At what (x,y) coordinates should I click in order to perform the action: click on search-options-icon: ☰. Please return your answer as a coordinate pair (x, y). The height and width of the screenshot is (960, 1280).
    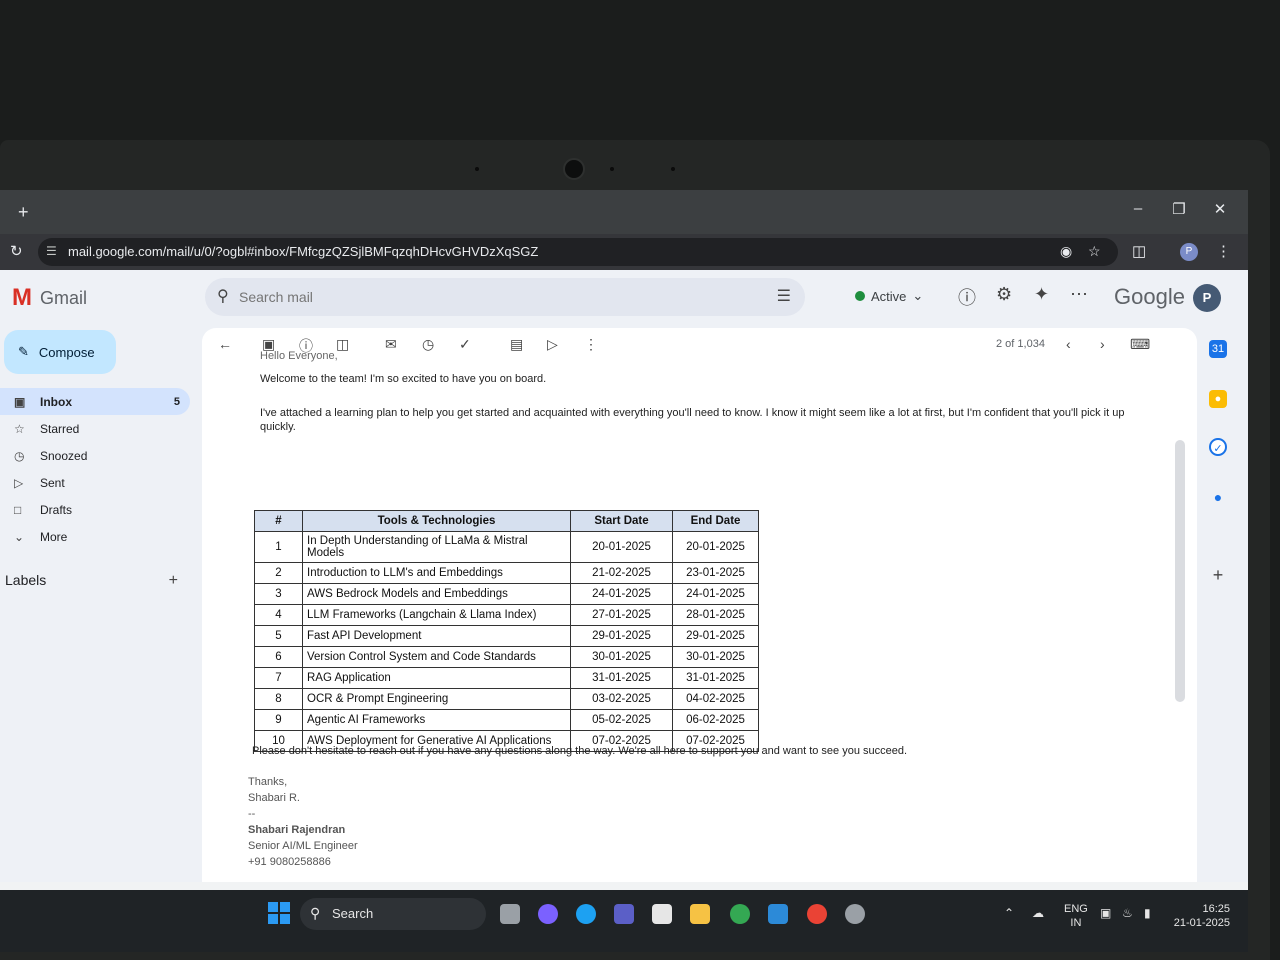
    Looking at the image, I should click on (784, 296).